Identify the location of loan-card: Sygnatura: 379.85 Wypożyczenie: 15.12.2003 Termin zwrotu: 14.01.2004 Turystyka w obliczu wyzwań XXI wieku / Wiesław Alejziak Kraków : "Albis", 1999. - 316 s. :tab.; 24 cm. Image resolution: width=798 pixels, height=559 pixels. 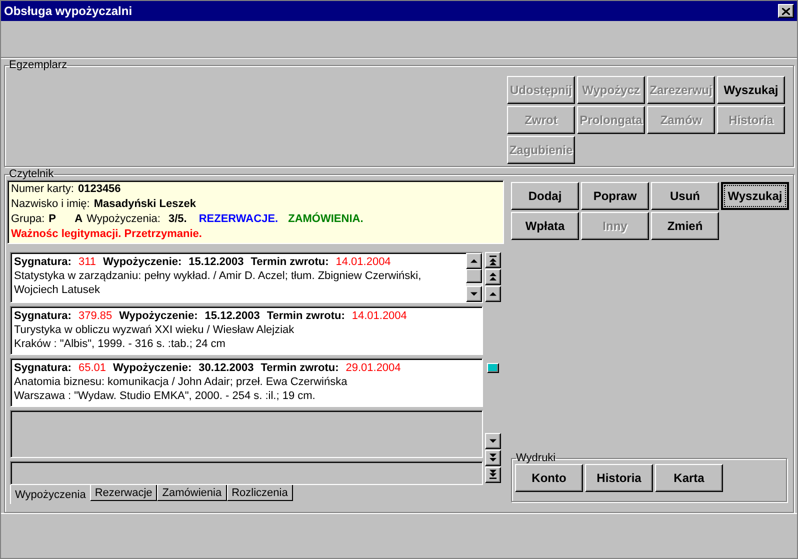
(246, 330).